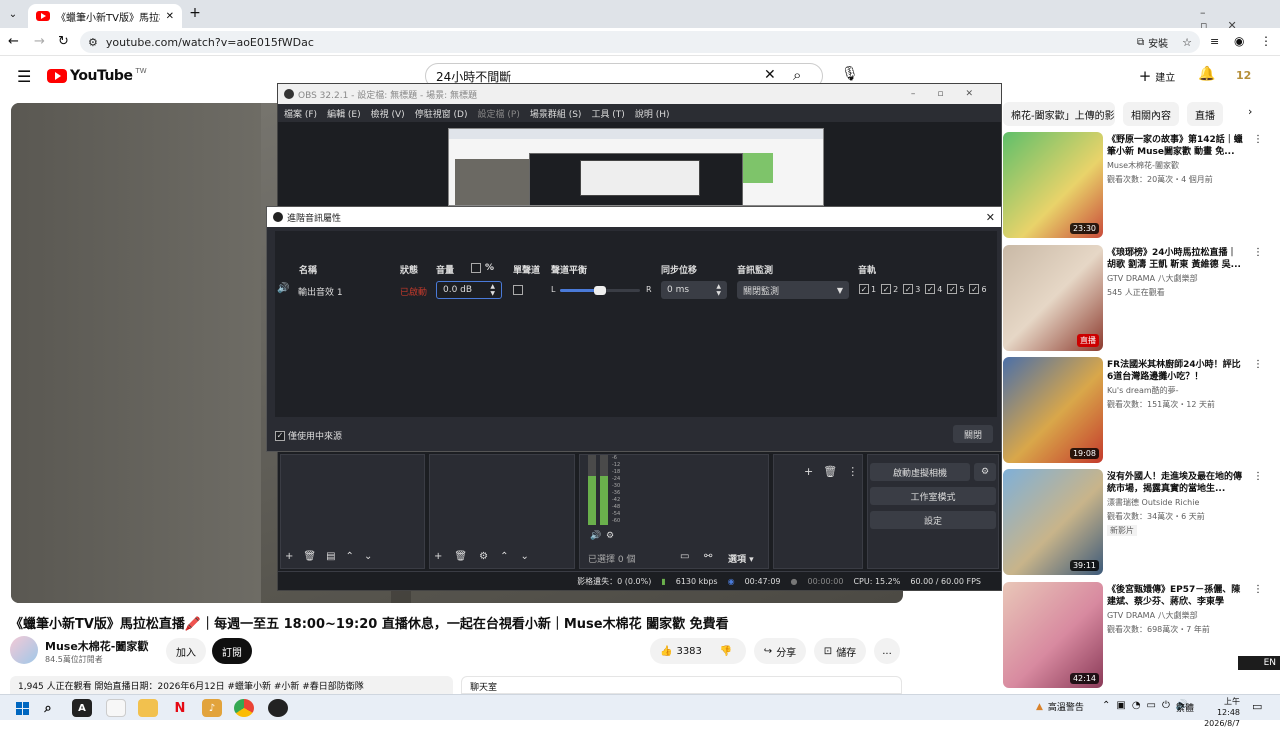  What do you see at coordinates (933, 520) in the screenshot?
I see `settings-button: 設定` at bounding box center [933, 520].